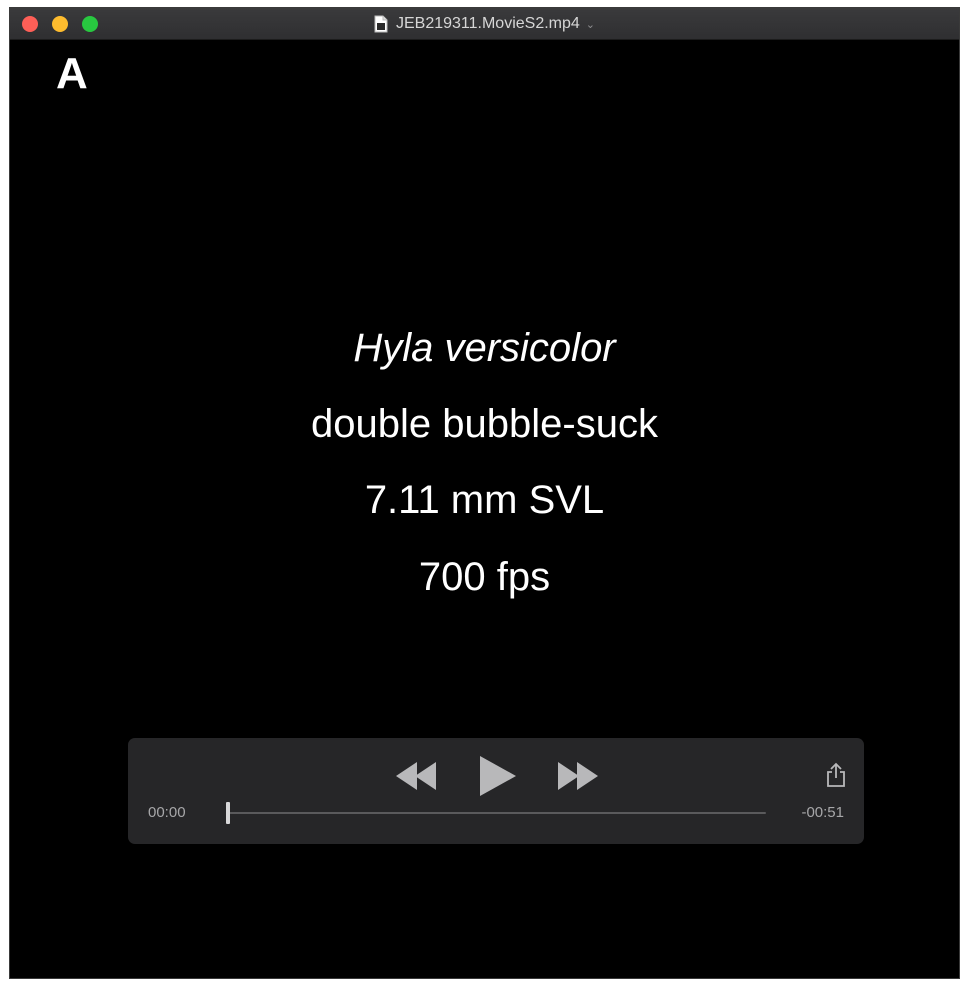 The height and width of the screenshot is (981, 969). What do you see at coordinates (484, 348) in the screenshot?
I see `species-name: Hyla versicolor` at bounding box center [484, 348].